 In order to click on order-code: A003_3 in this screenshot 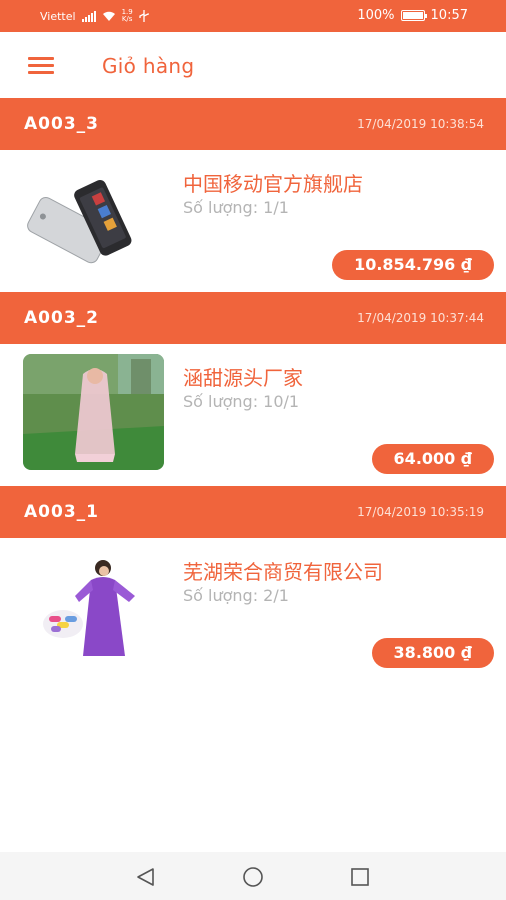, I will do `click(61, 124)`.